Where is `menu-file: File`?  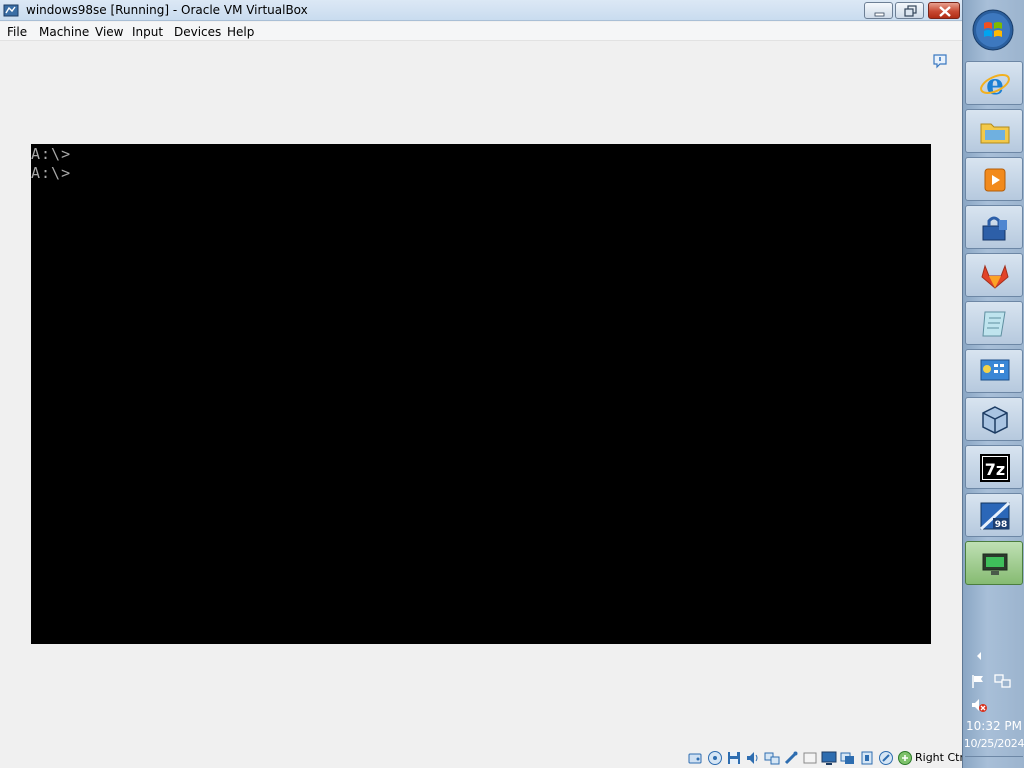
menu-file: File is located at coordinates (17, 32).